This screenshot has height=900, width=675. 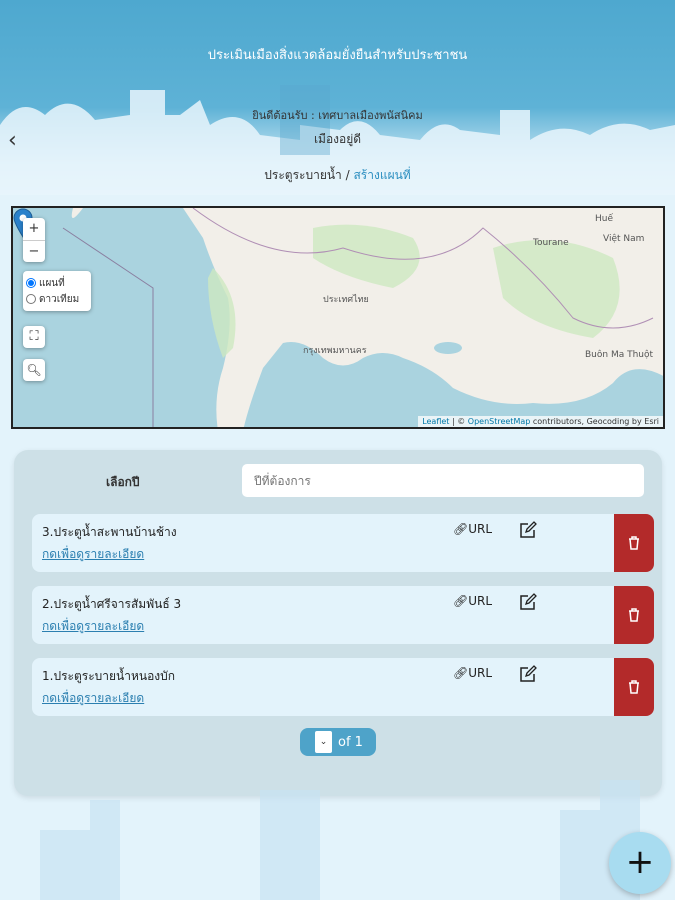 What do you see at coordinates (594, 421) in the screenshot?
I see `attribution-text: contributors, Geocoding by Esri` at bounding box center [594, 421].